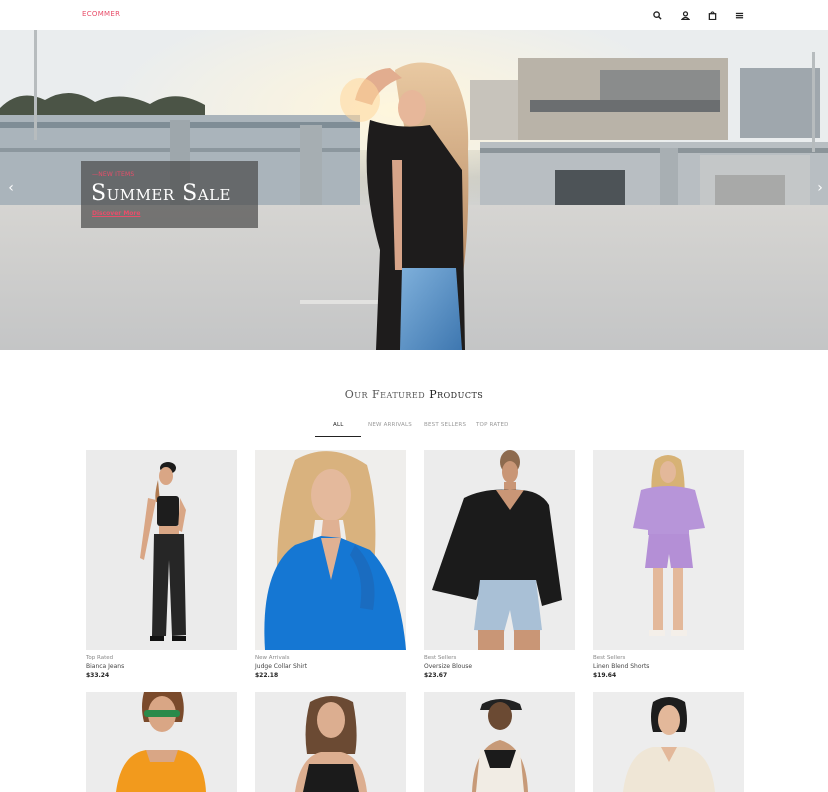  I want to click on search-icon, so click(657, 15).